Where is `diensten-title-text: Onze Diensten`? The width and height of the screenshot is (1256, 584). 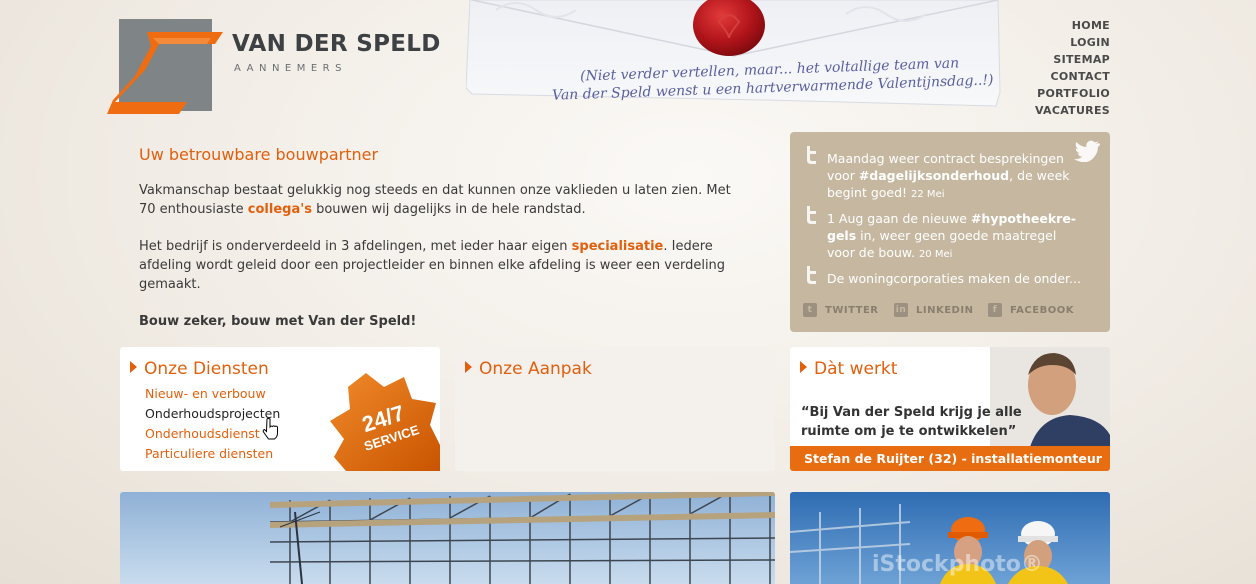
diensten-title-text: Onze Diensten is located at coordinates (206, 369).